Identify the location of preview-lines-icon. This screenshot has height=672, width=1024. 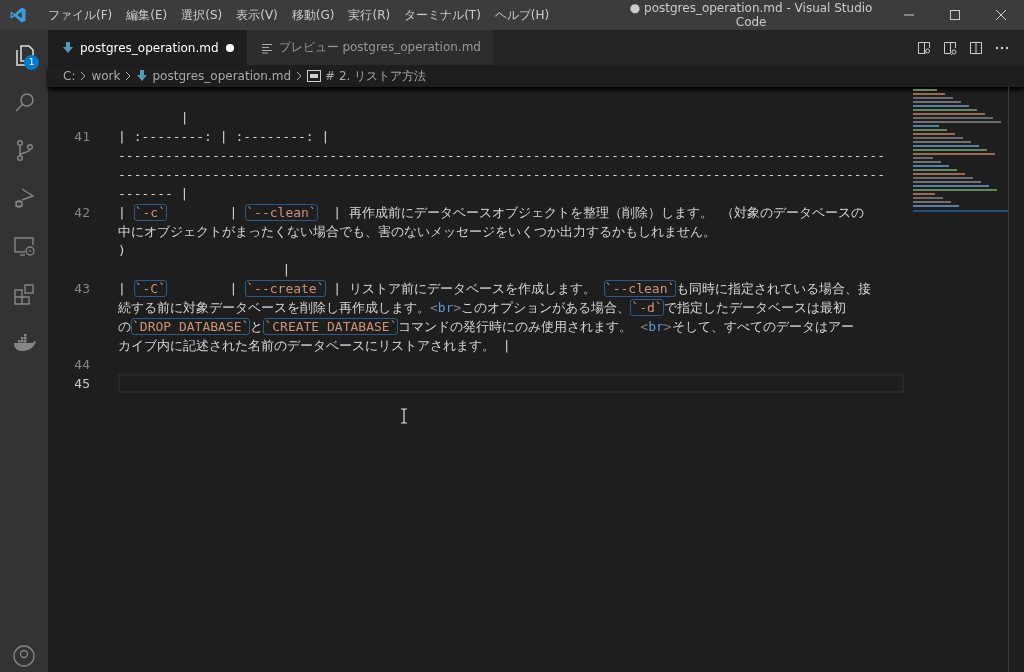
(266, 47).